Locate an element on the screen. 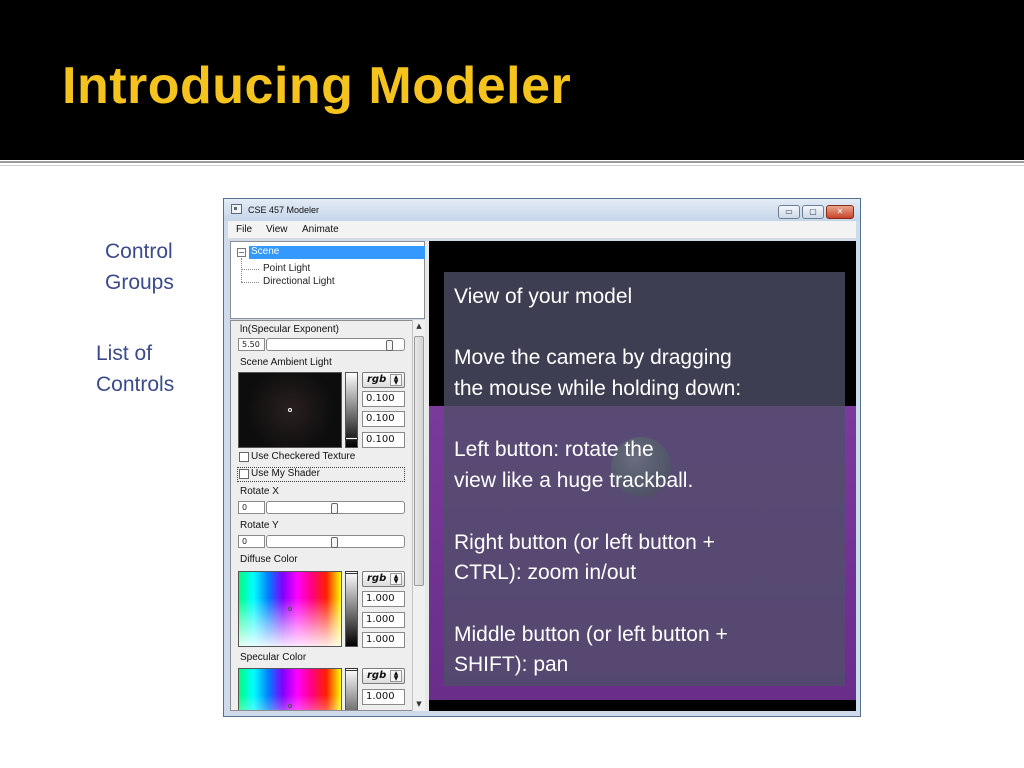  specular-color-picker is located at coordinates (290, 689).